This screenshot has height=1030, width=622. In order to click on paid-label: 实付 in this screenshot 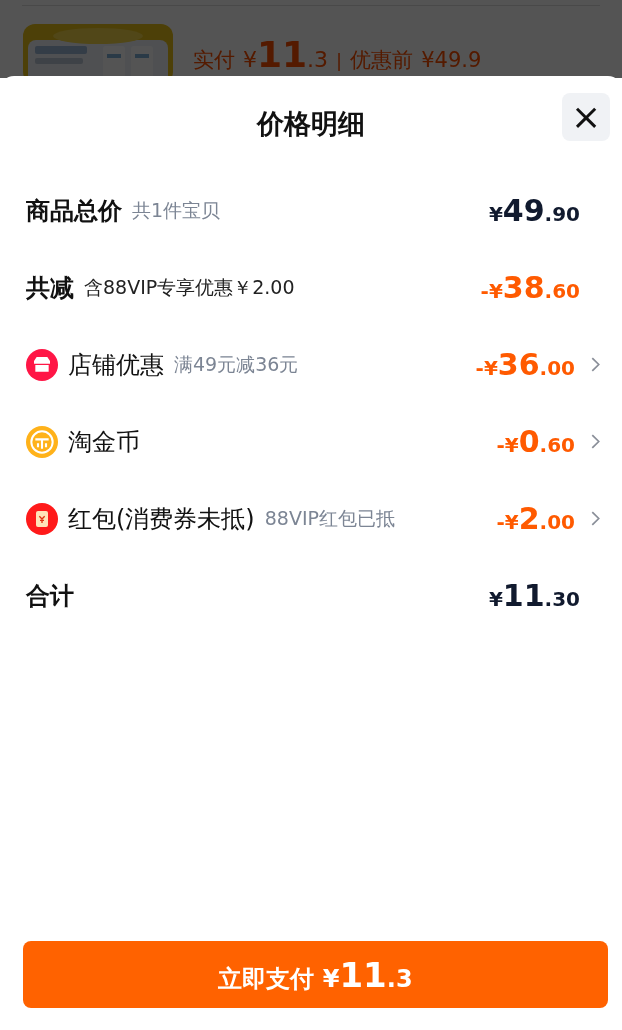, I will do `click(214, 60)`.